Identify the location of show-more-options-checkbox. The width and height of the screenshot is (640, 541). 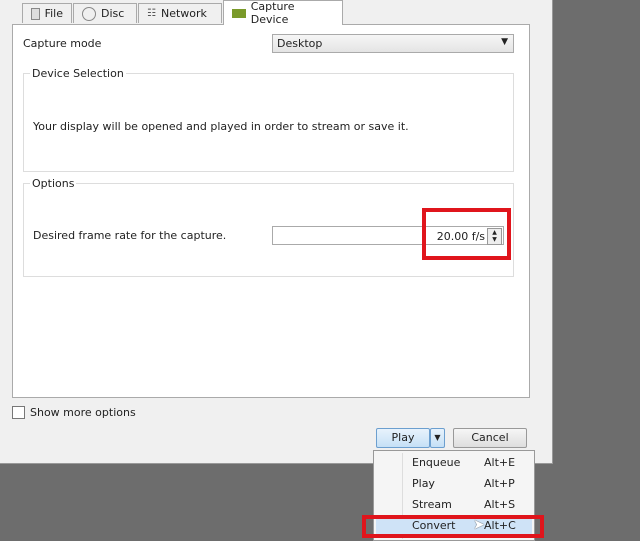
(18, 412).